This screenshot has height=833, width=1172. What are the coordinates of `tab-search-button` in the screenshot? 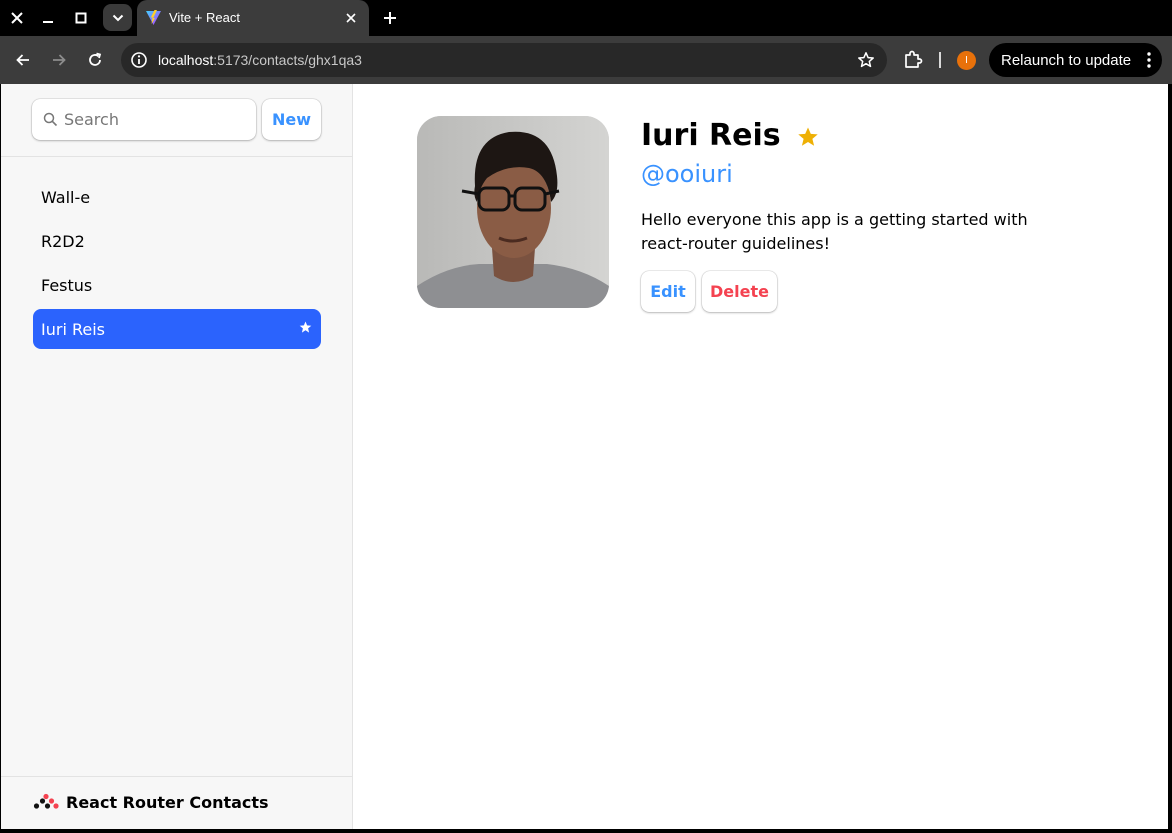 It's located at (117, 17).